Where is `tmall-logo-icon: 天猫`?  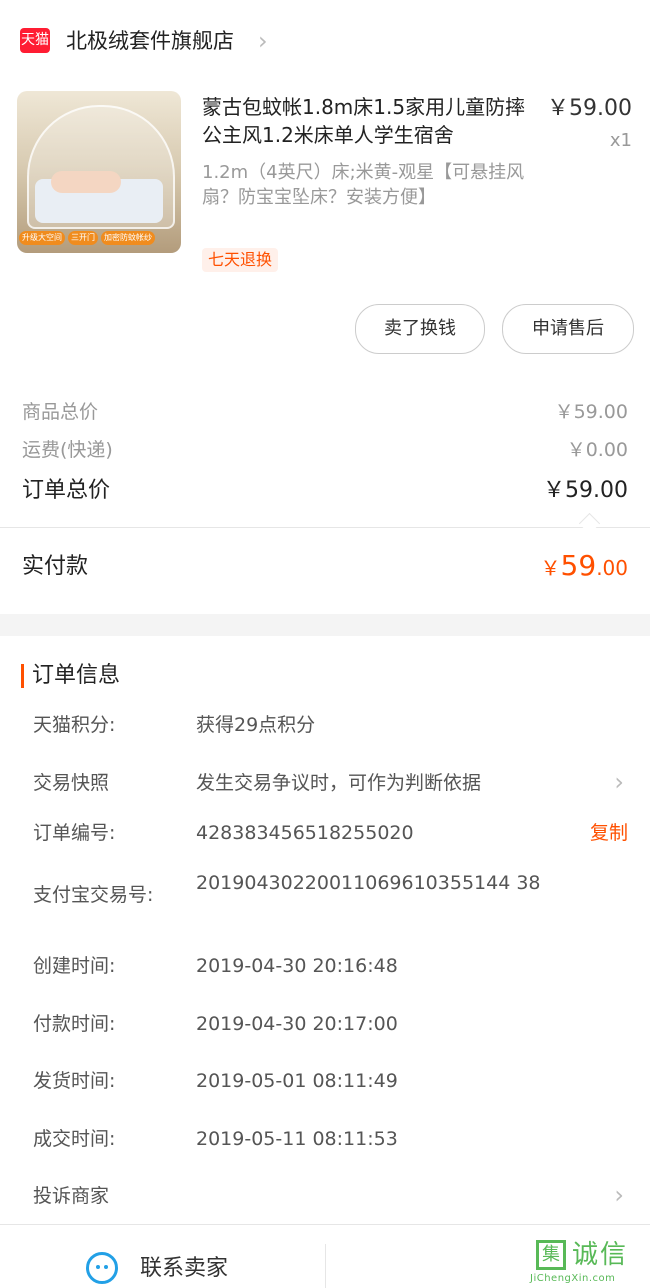
tmall-logo-icon: 天猫 is located at coordinates (35, 40).